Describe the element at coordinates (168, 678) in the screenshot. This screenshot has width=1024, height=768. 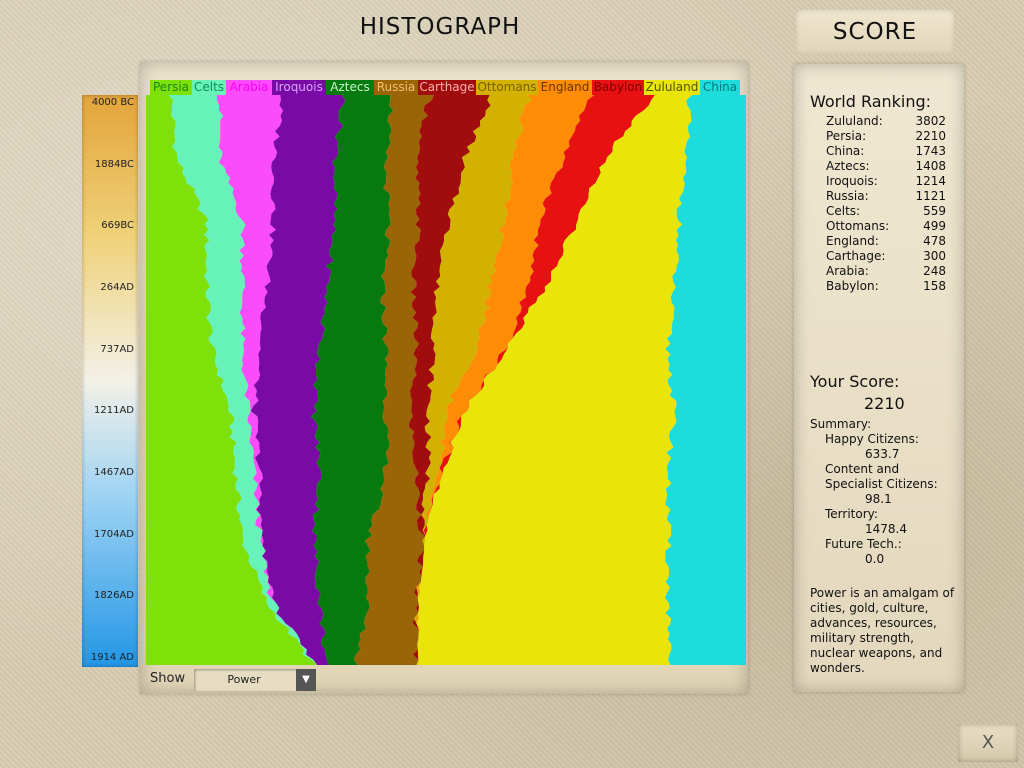
I see `show-label: Show` at that location.